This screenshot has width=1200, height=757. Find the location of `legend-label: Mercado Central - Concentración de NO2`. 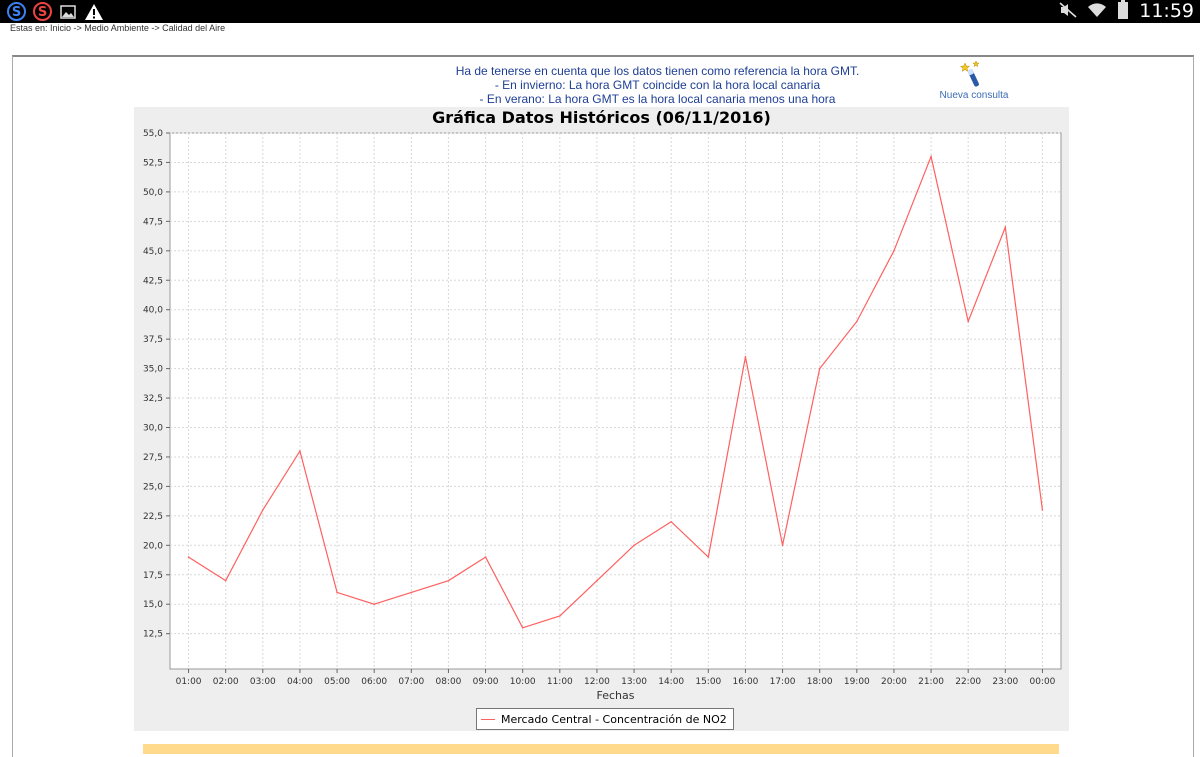

legend-label: Mercado Central - Concentración de NO2 is located at coordinates (614, 719).